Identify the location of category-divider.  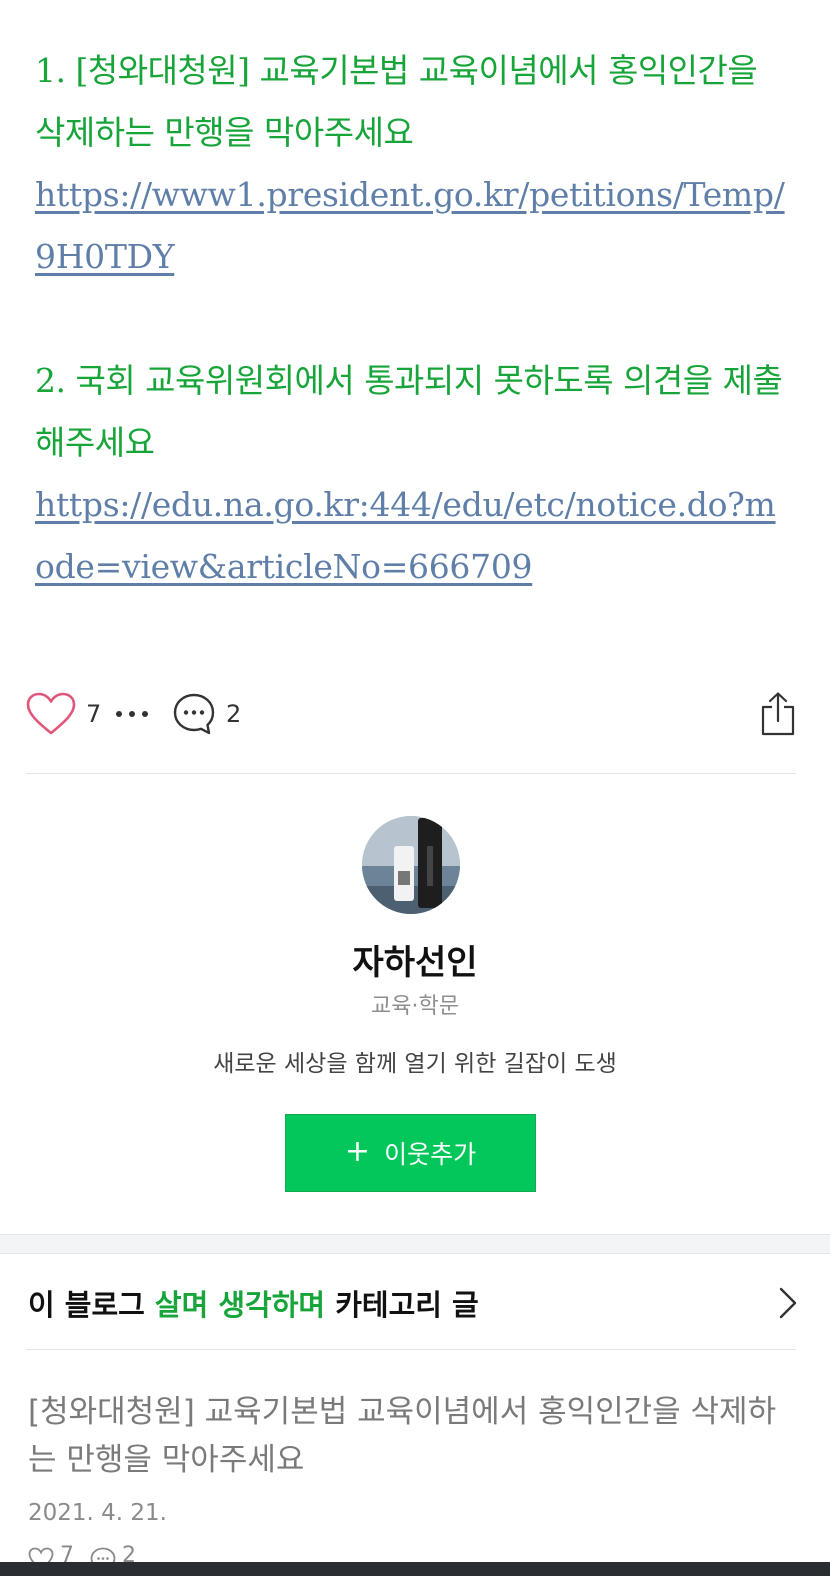
(411, 1349).